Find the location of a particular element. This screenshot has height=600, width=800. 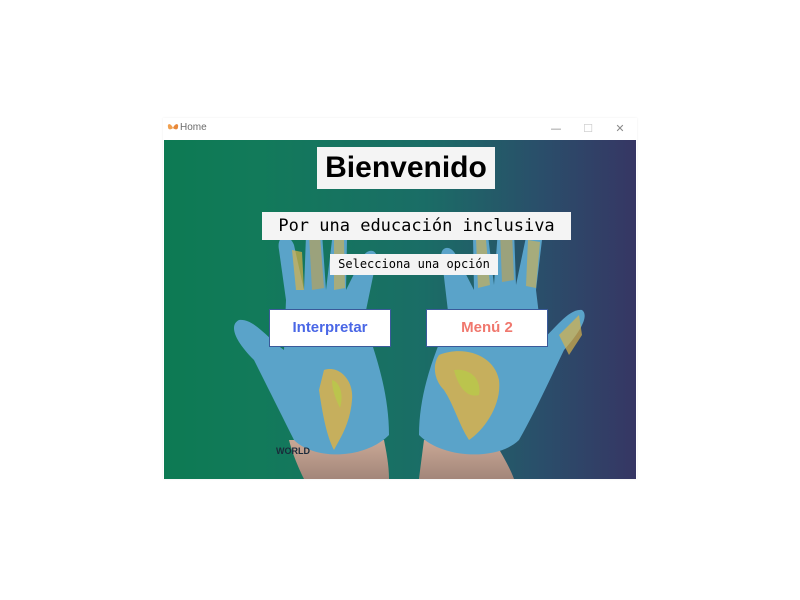

window-title: Home is located at coordinates (193, 127).